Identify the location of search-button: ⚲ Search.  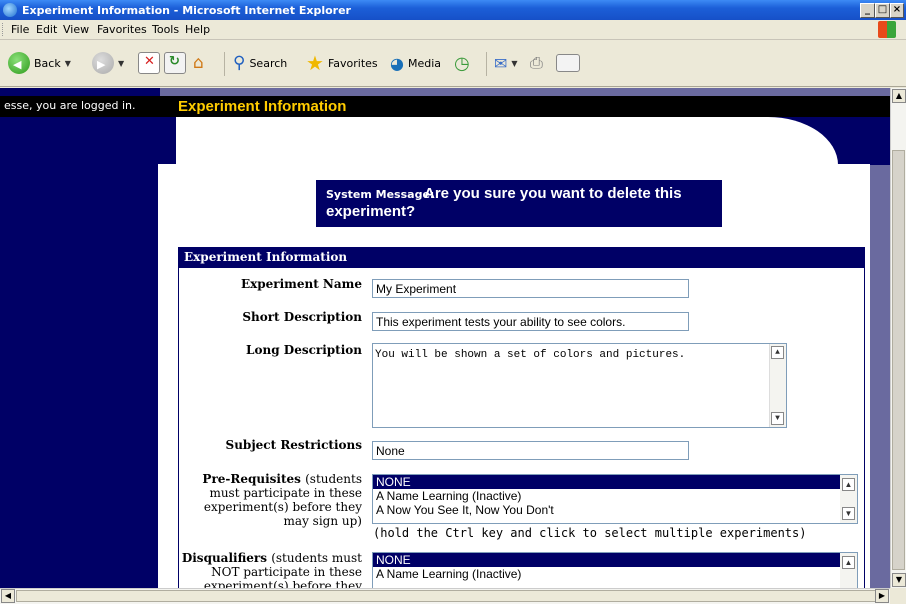
(260, 63).